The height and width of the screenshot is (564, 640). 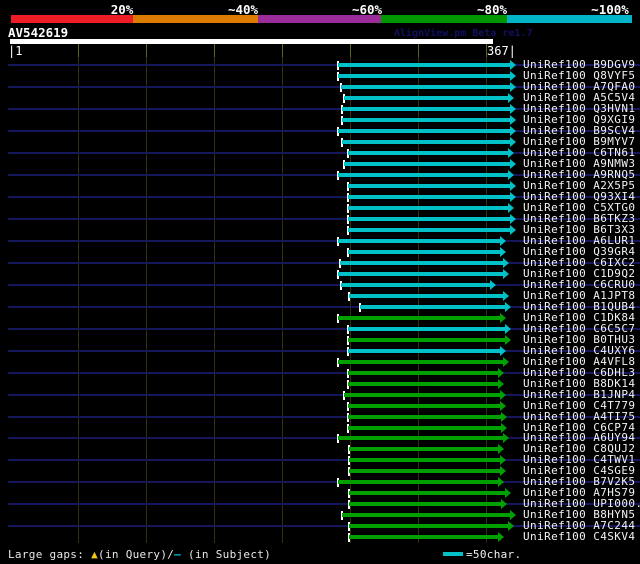 What do you see at coordinates (581, 284) in the screenshot?
I see `hit-label: UniRef100_C6CRU0` at bounding box center [581, 284].